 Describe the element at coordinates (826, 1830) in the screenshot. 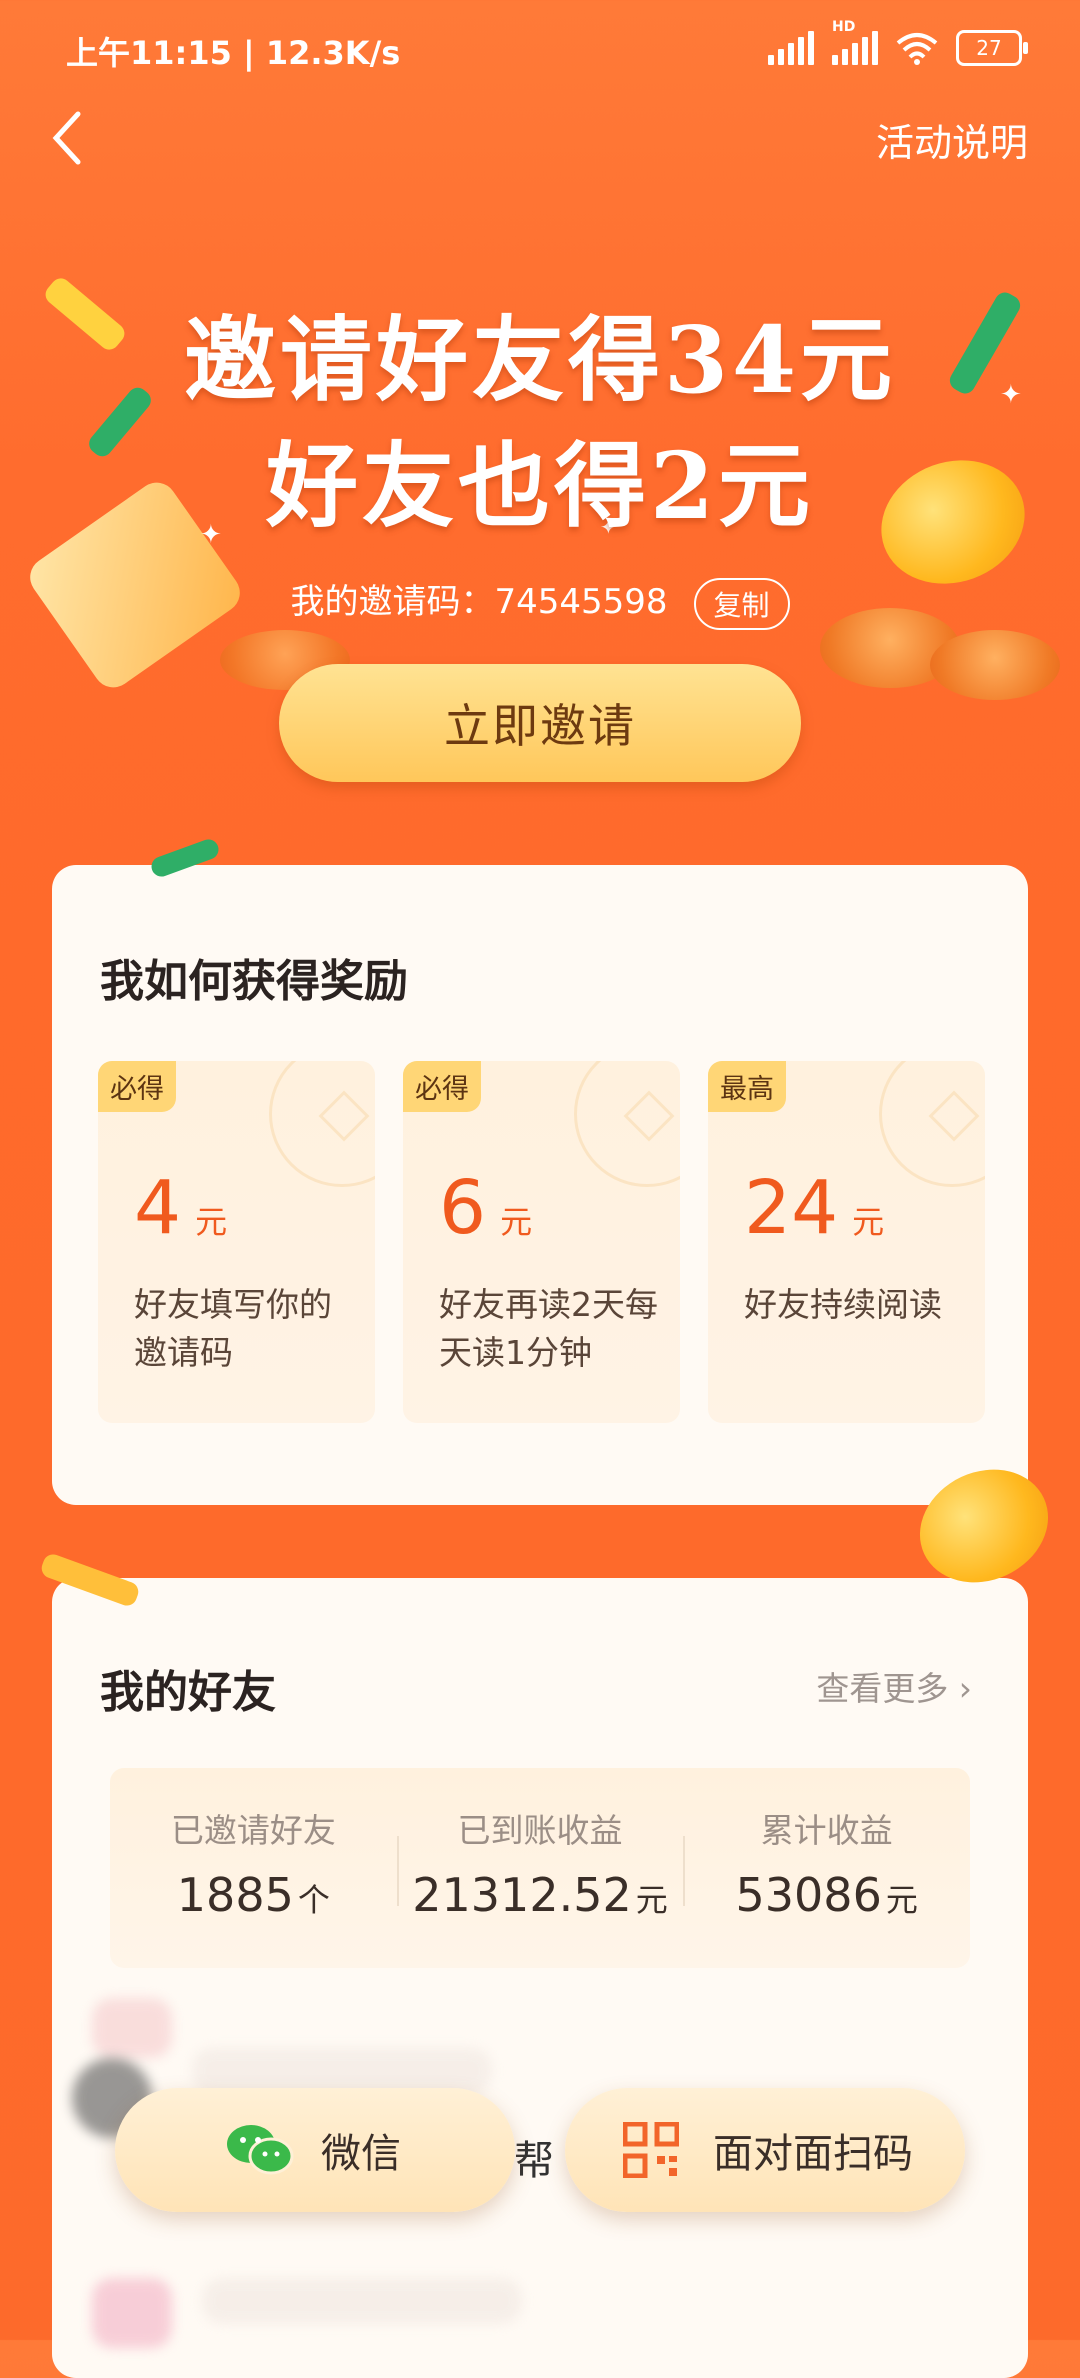

I see `stat-label: 累计收益` at that location.